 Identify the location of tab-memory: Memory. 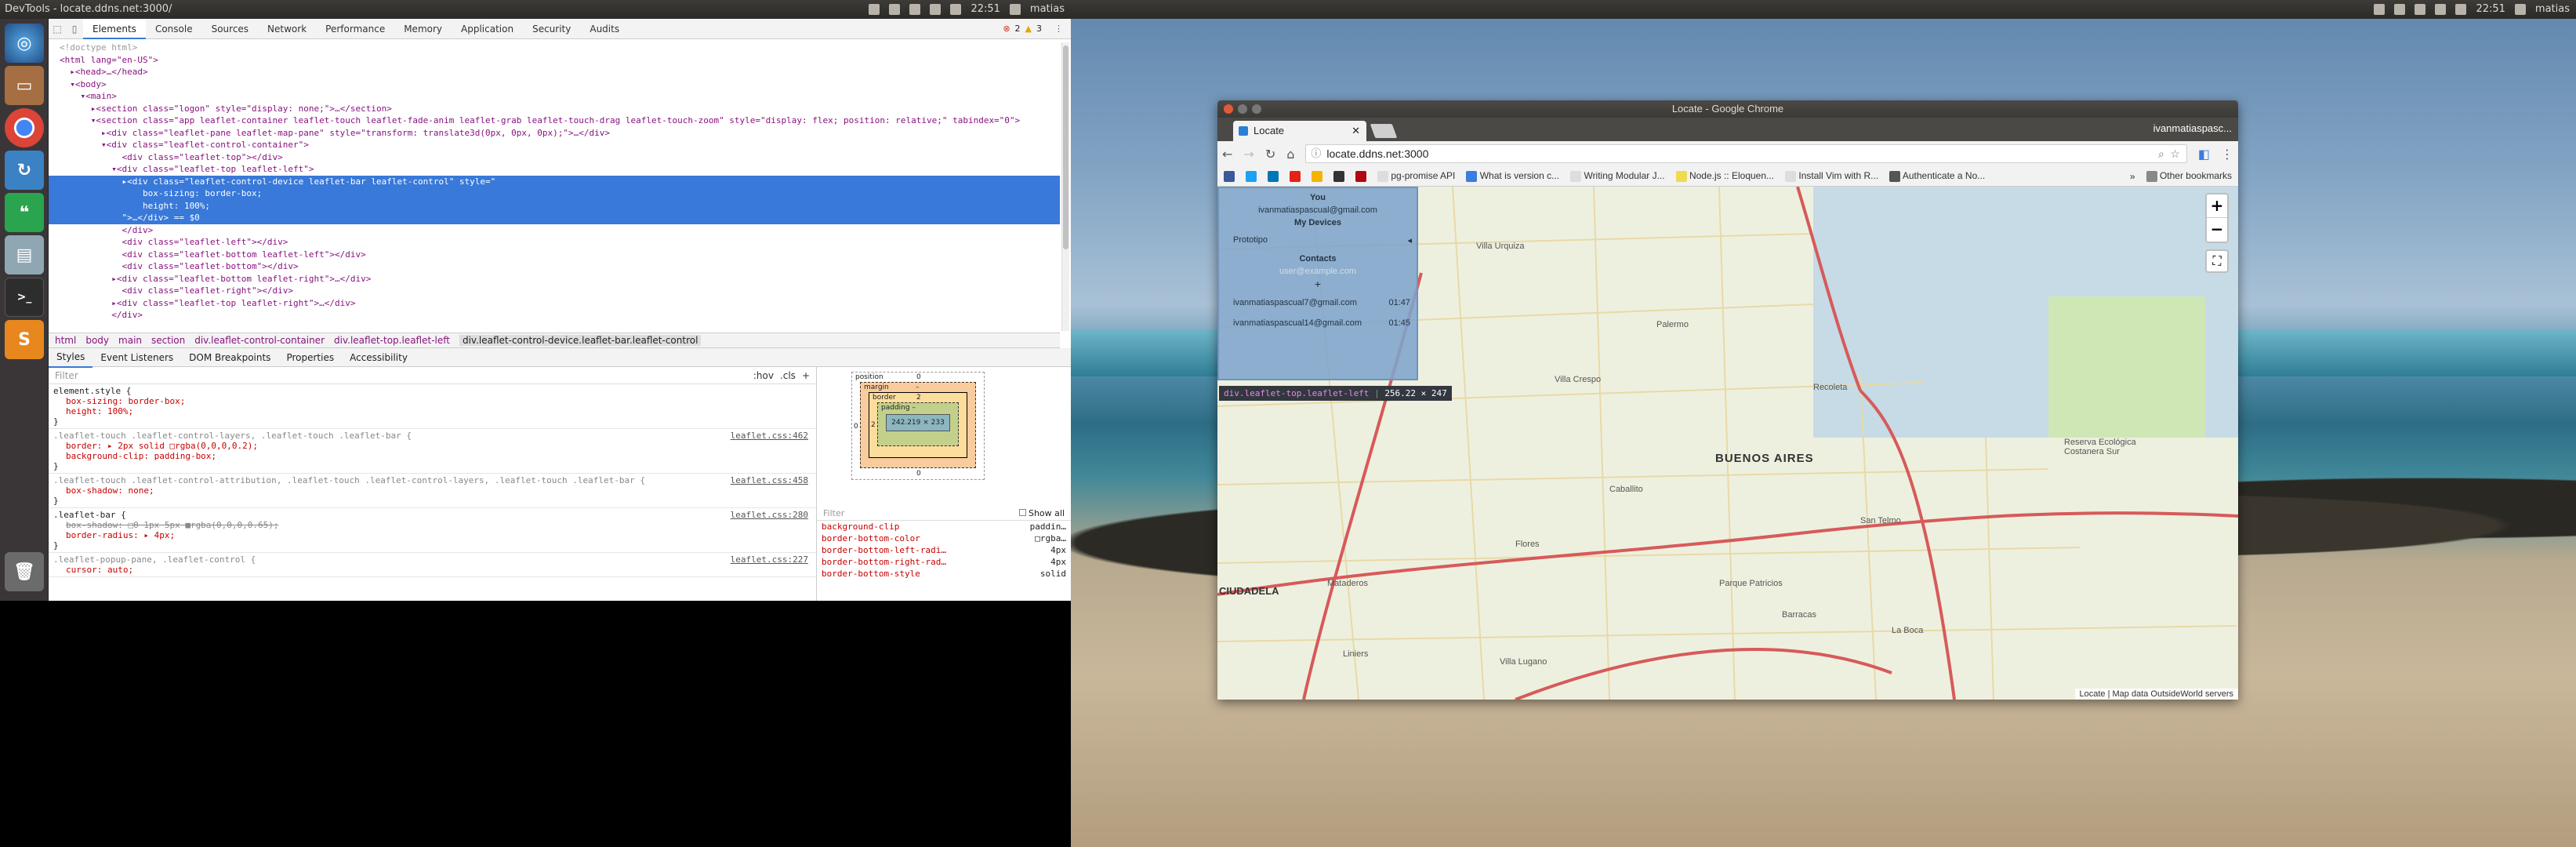
(423, 29).